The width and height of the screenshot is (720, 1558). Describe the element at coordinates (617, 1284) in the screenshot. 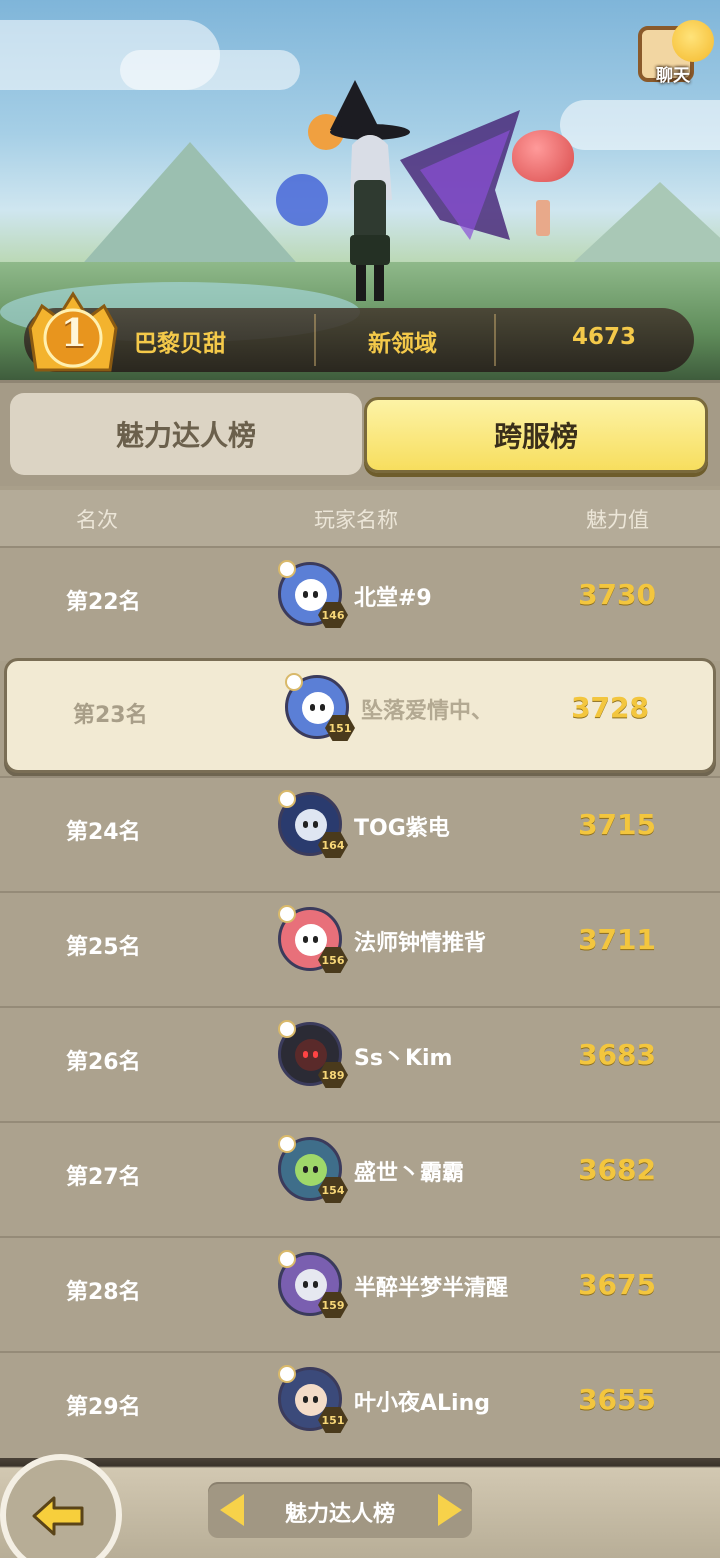

I see `charm-score: 3675` at that location.